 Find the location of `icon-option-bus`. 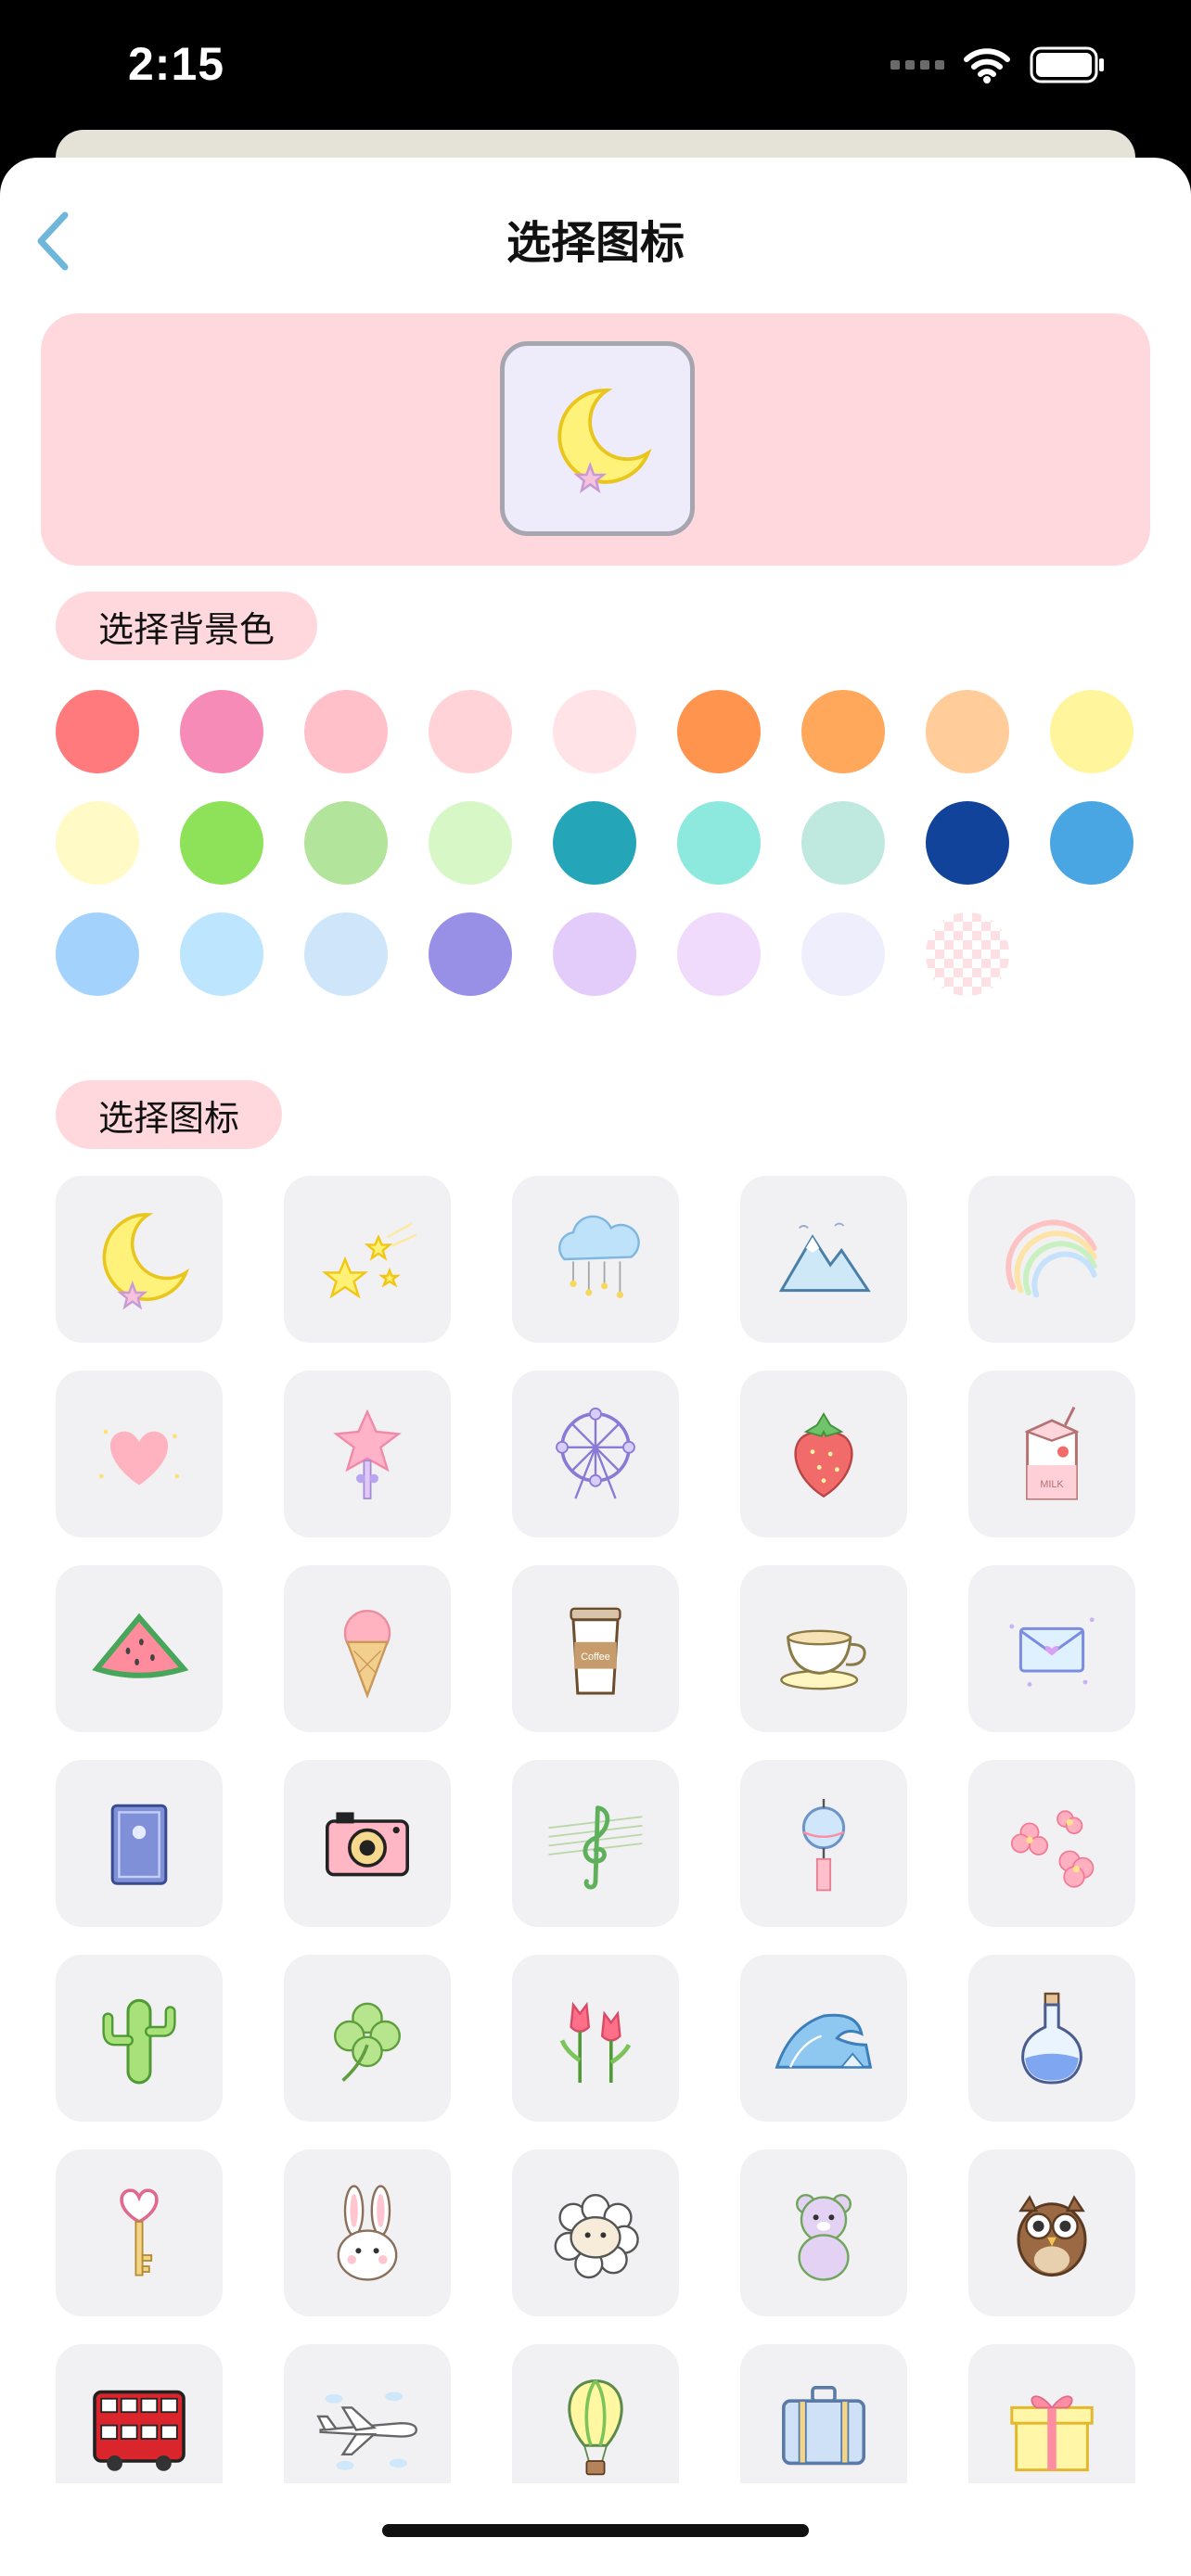

icon-option-bus is located at coordinates (139, 2413).